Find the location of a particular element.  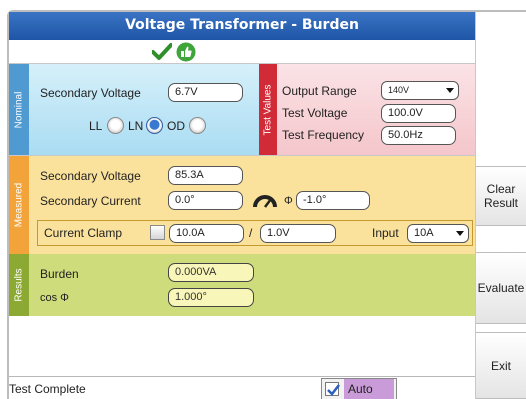

gauge-icon is located at coordinates (265, 201).